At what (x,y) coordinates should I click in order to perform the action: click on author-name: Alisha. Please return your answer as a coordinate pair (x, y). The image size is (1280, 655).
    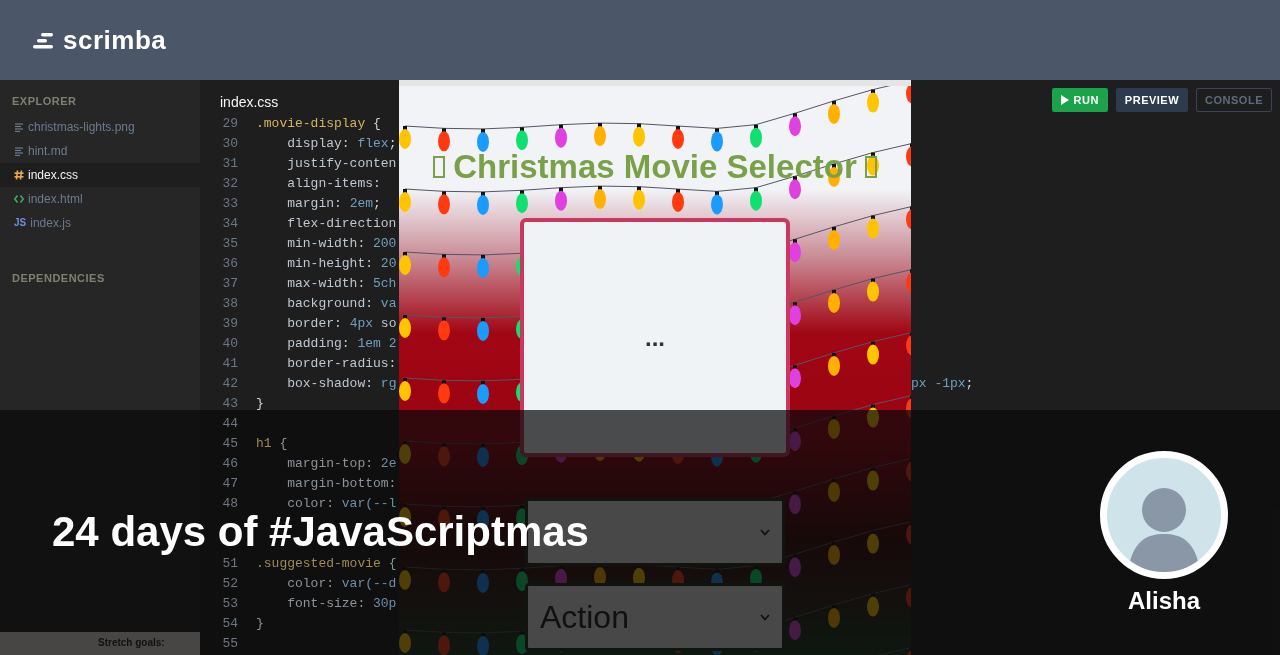
    Looking at the image, I should click on (1164, 601).